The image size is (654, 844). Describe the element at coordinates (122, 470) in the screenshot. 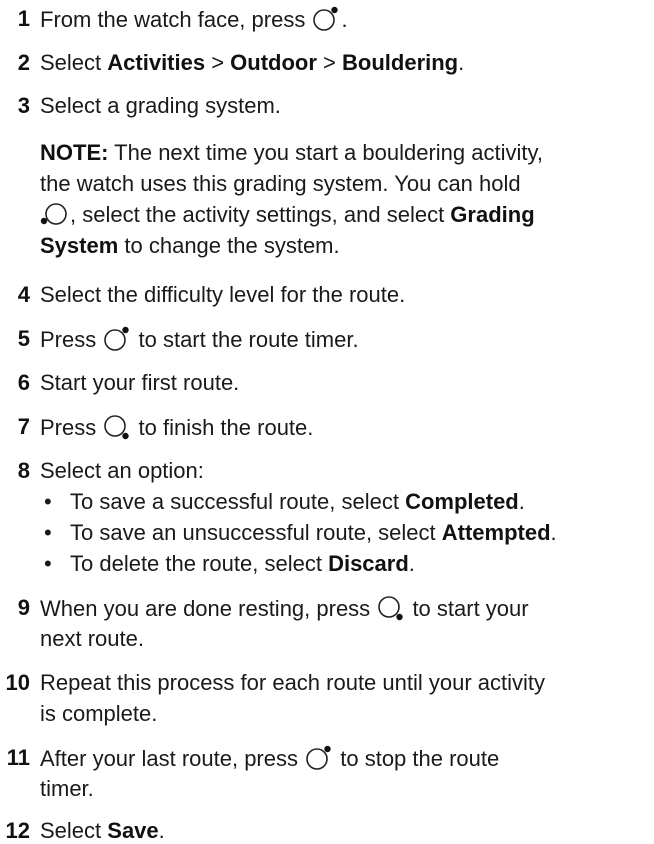

I see `step-text: Select an option:` at that location.